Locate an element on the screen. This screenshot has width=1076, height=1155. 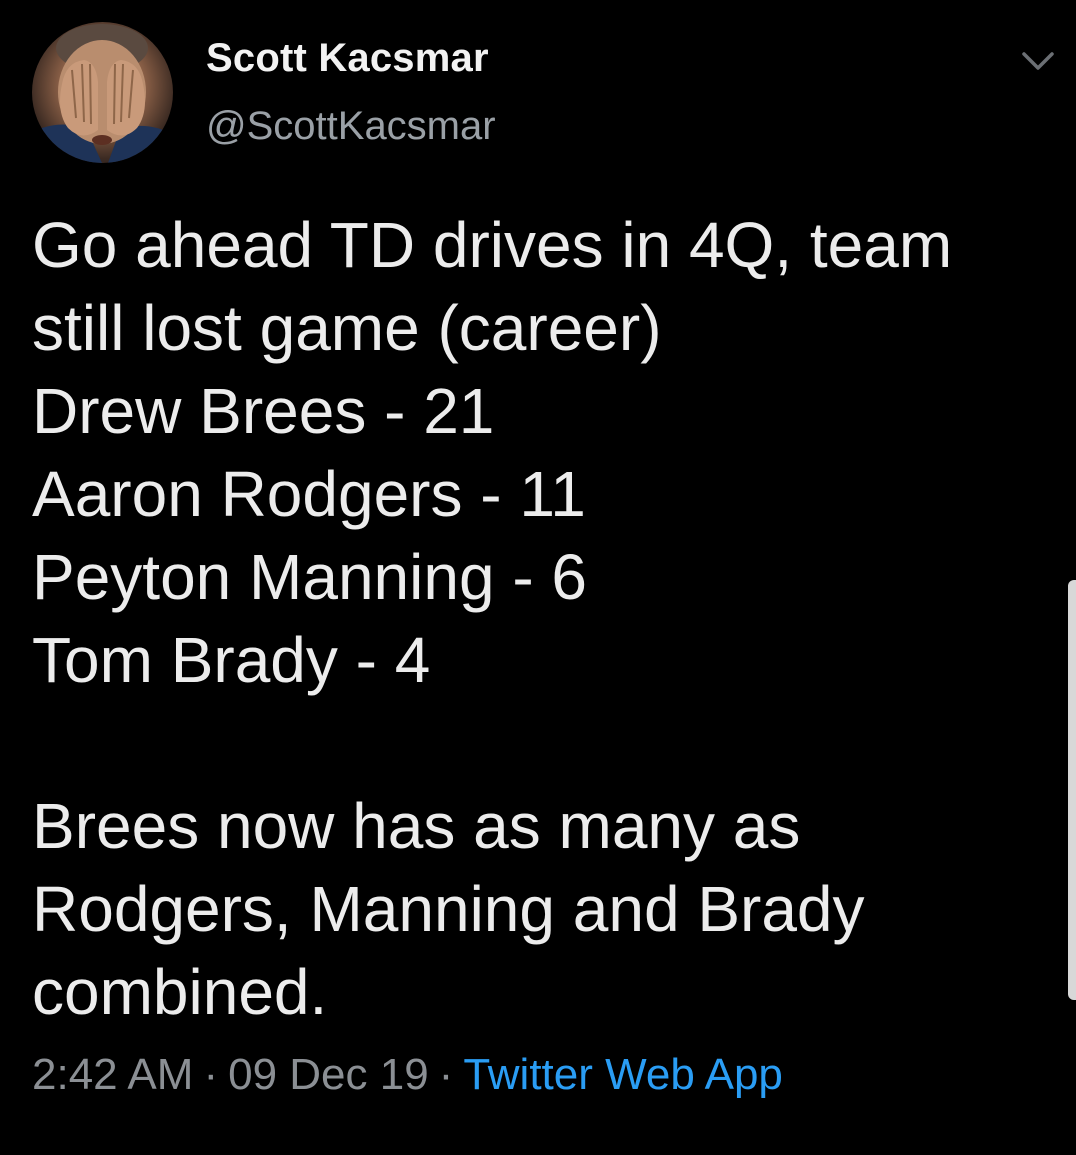
tweet-line: still lost game (career) is located at coordinates (347, 328).